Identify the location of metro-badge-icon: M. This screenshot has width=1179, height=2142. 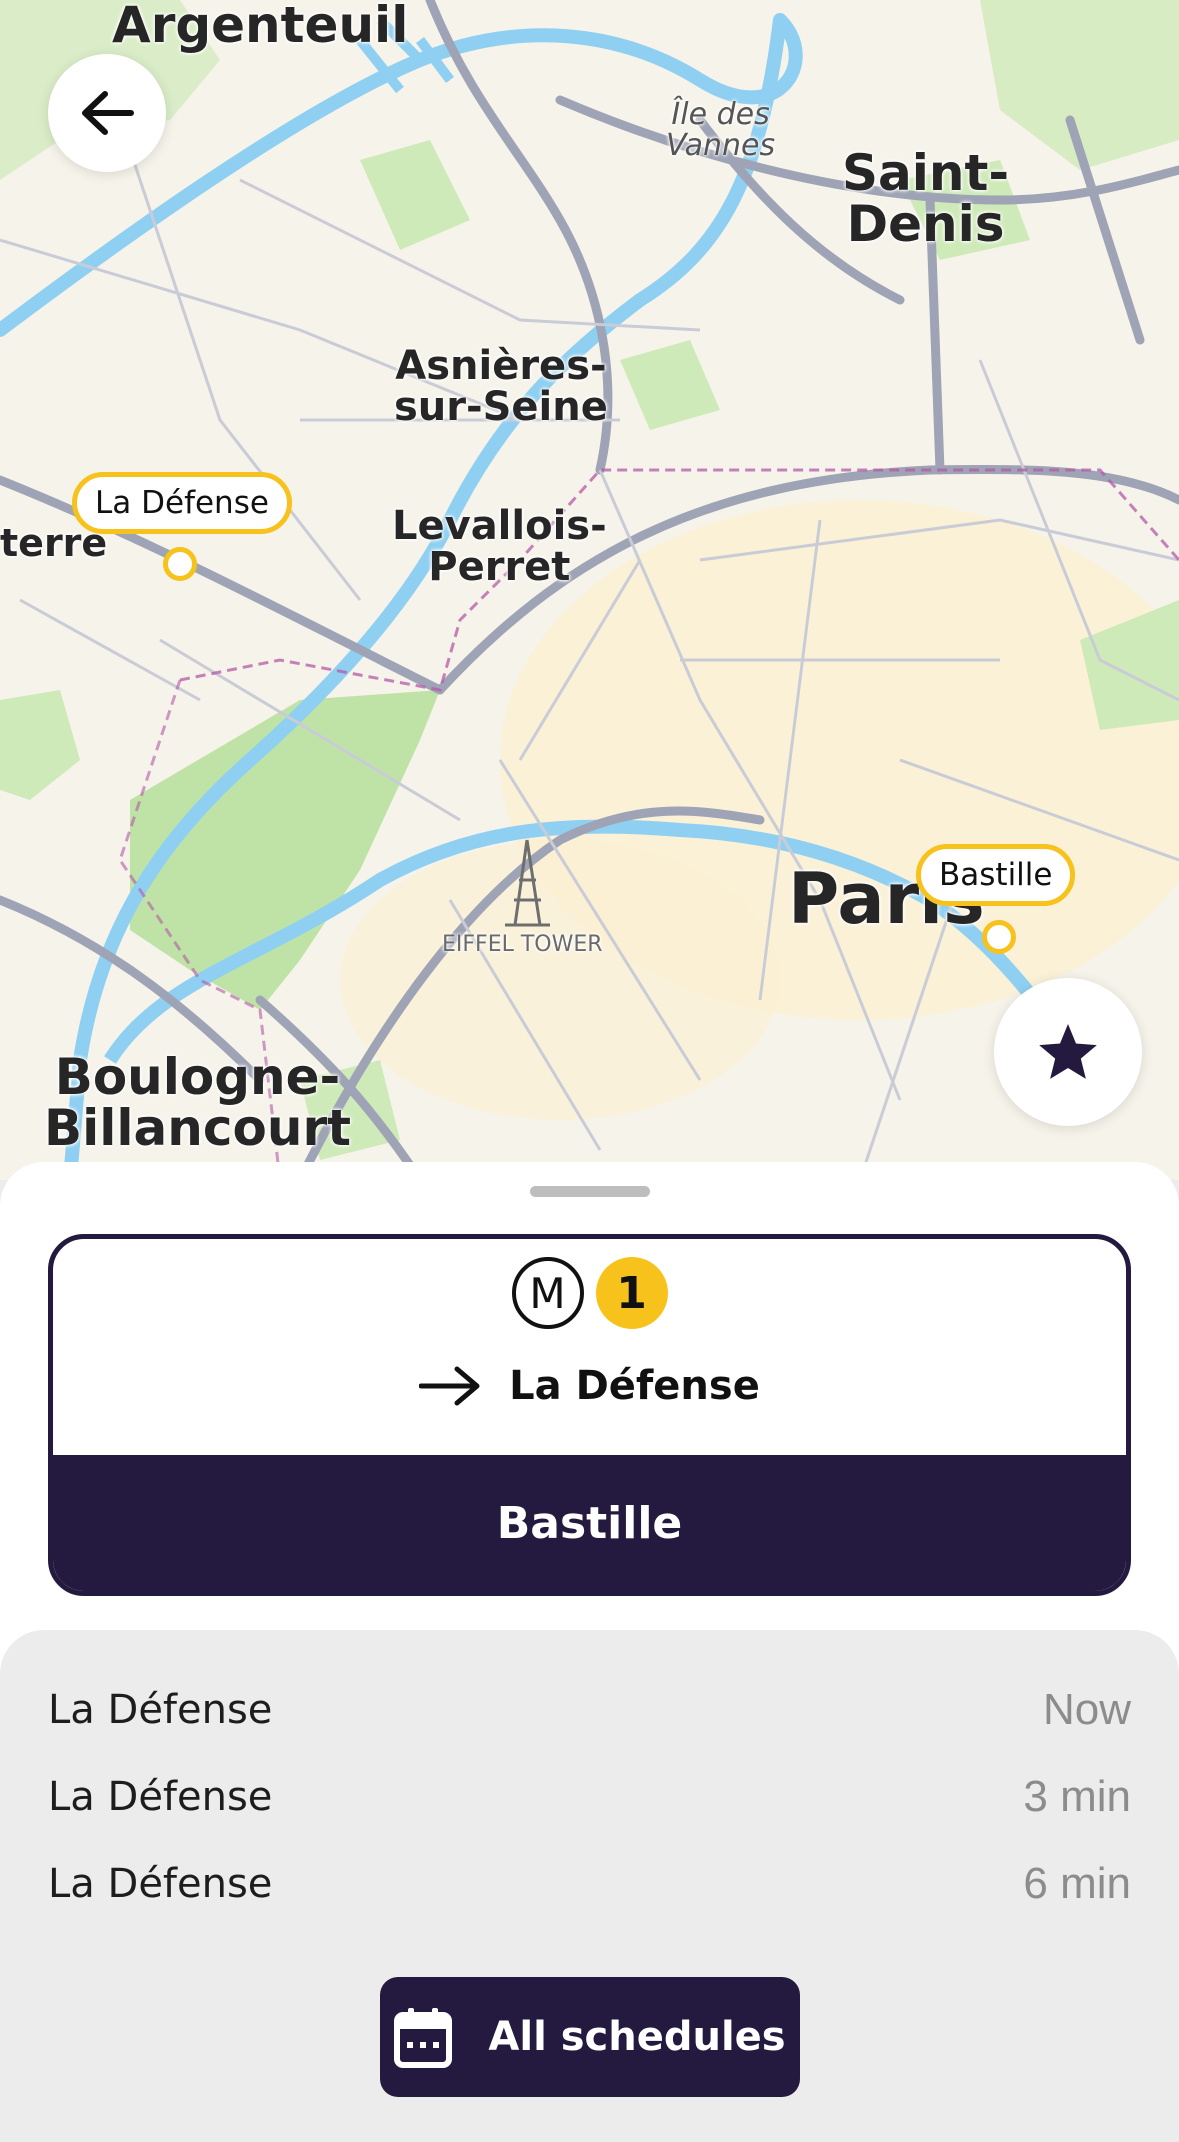
(547, 1293).